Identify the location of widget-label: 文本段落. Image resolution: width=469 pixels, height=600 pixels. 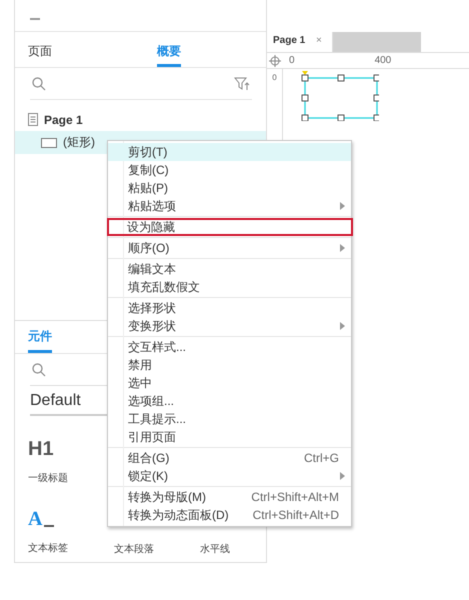
(134, 549).